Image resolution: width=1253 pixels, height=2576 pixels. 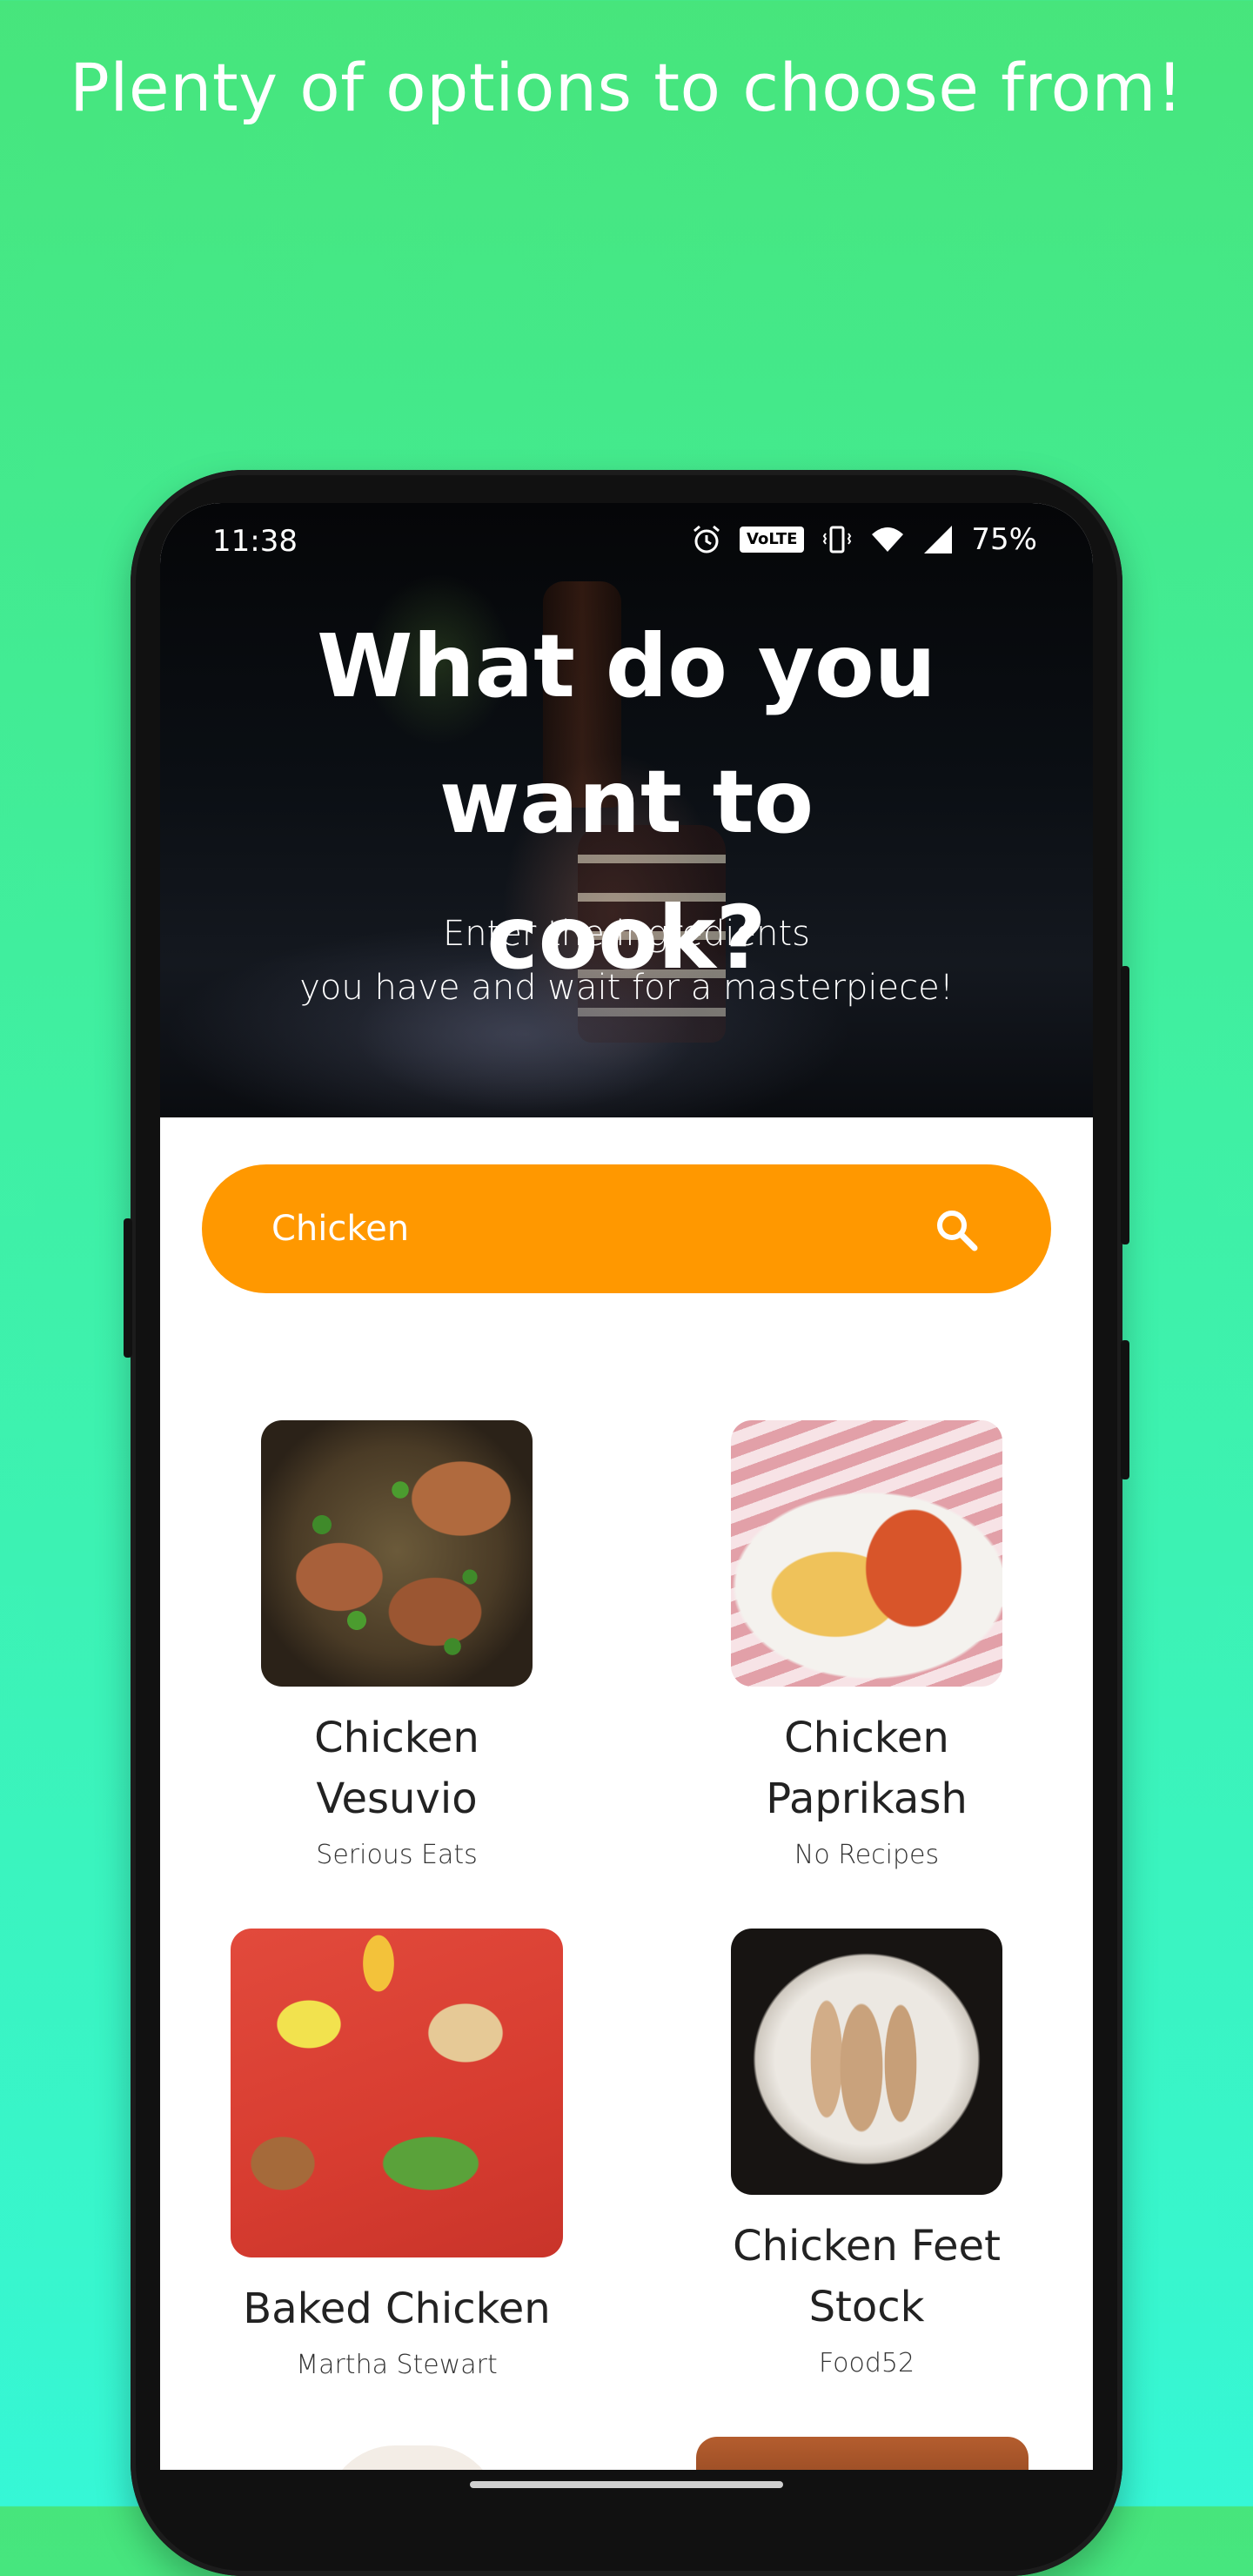 What do you see at coordinates (255, 541) in the screenshot?
I see `status-time: 11:38` at bounding box center [255, 541].